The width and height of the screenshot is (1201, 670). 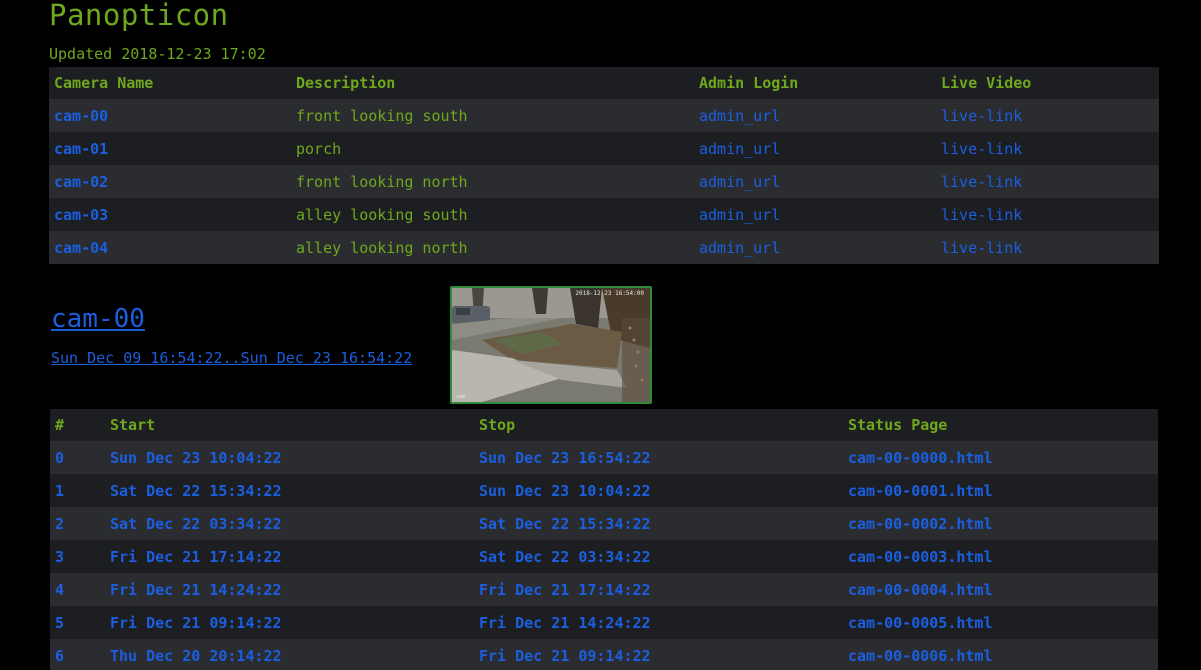 I want to click on camera-name-link: cam-00, so click(x=81, y=116).